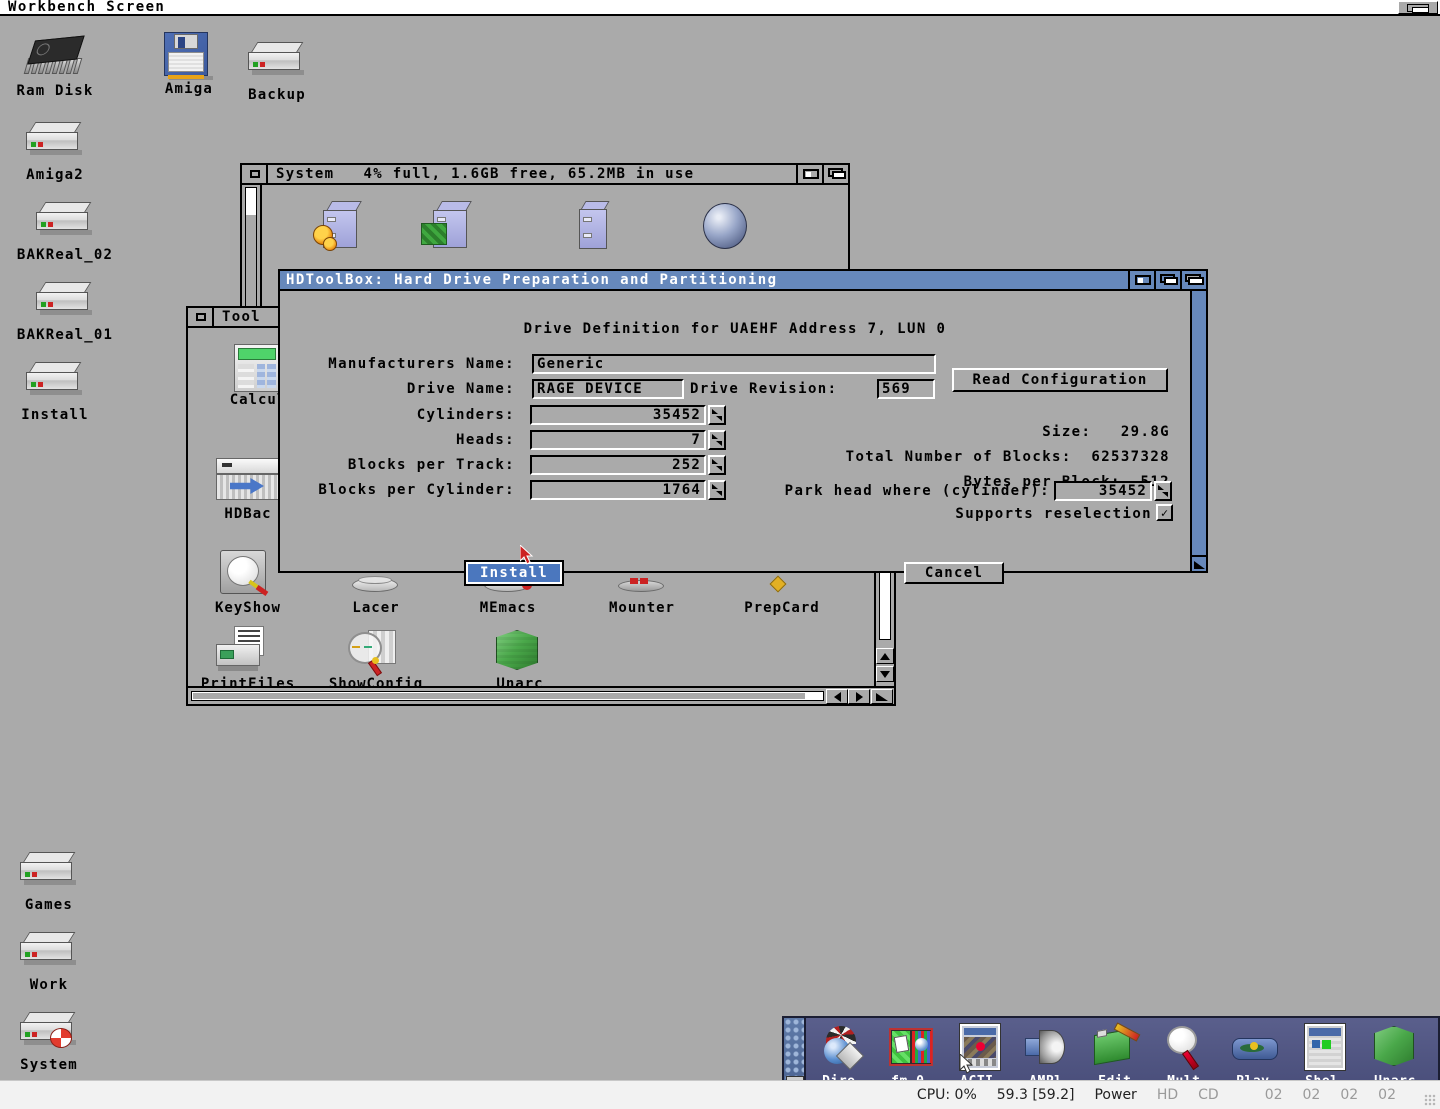 The image size is (1440, 1109). Describe the element at coordinates (641, 608) in the screenshot. I see `tools-item-label: Mounter` at that location.